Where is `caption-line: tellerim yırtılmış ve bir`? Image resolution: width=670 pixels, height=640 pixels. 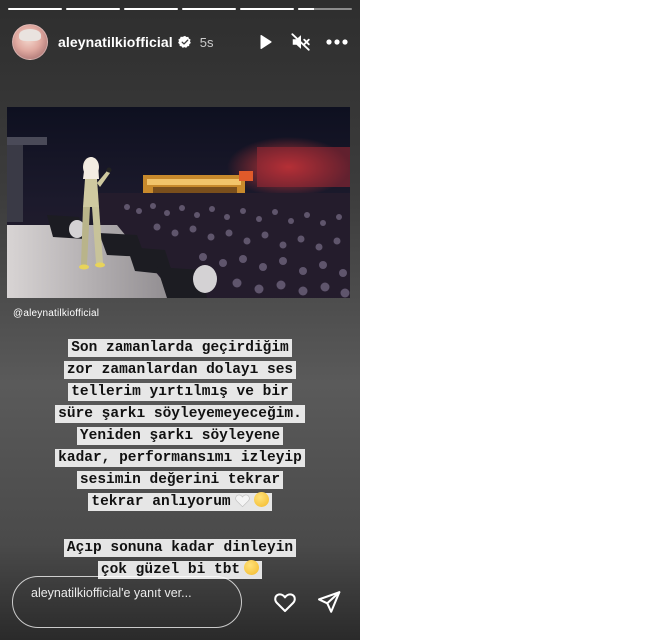 caption-line: tellerim yırtılmış ve bir is located at coordinates (180, 392).